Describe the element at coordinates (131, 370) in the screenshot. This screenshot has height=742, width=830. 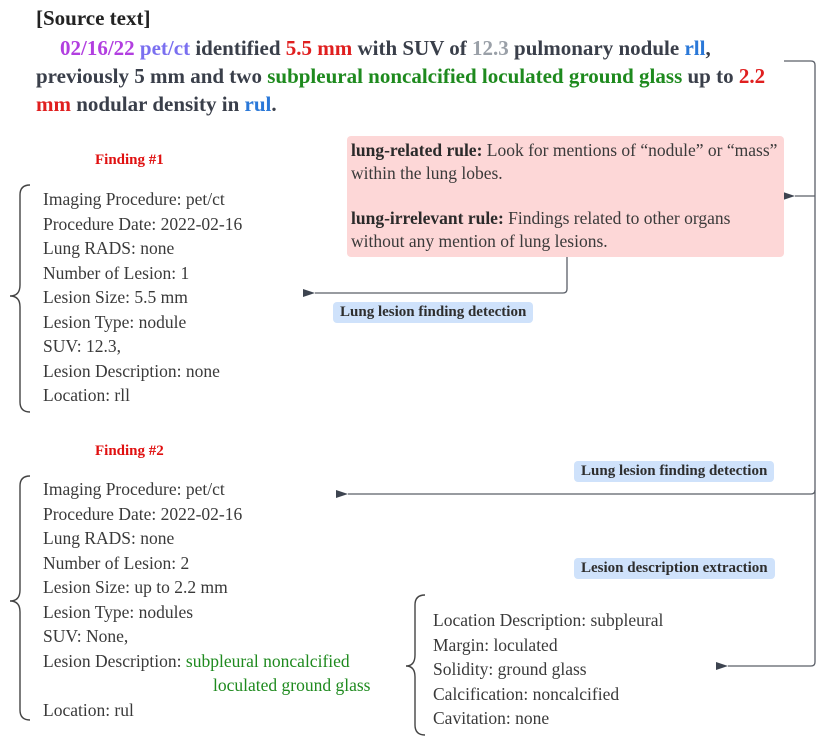
I see `field: Lesion Description: none` at that location.